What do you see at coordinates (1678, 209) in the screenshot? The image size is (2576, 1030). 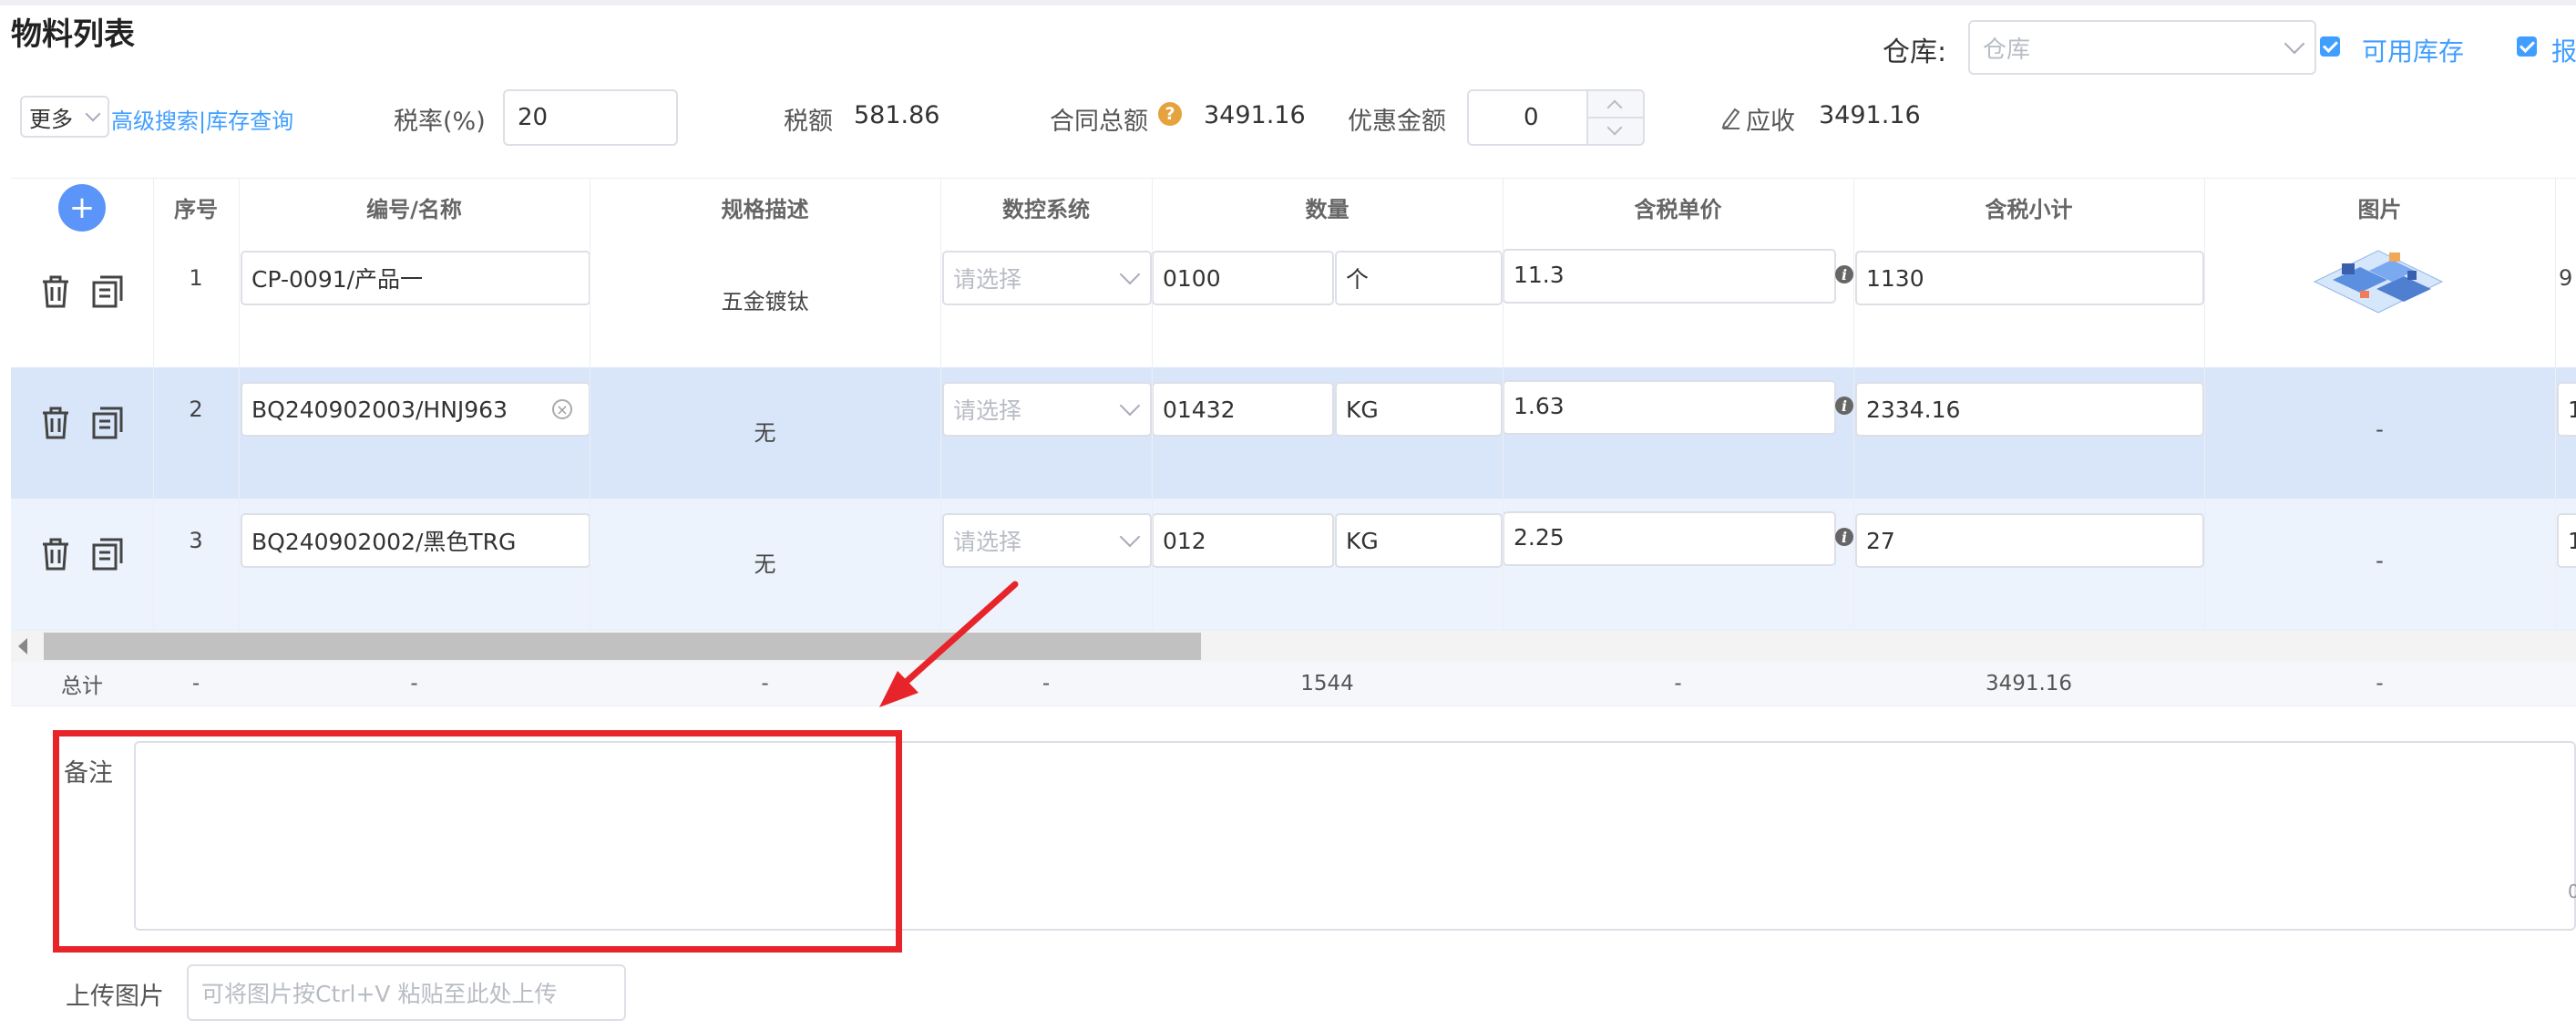 I see `col-header-price: 含税单价` at bounding box center [1678, 209].